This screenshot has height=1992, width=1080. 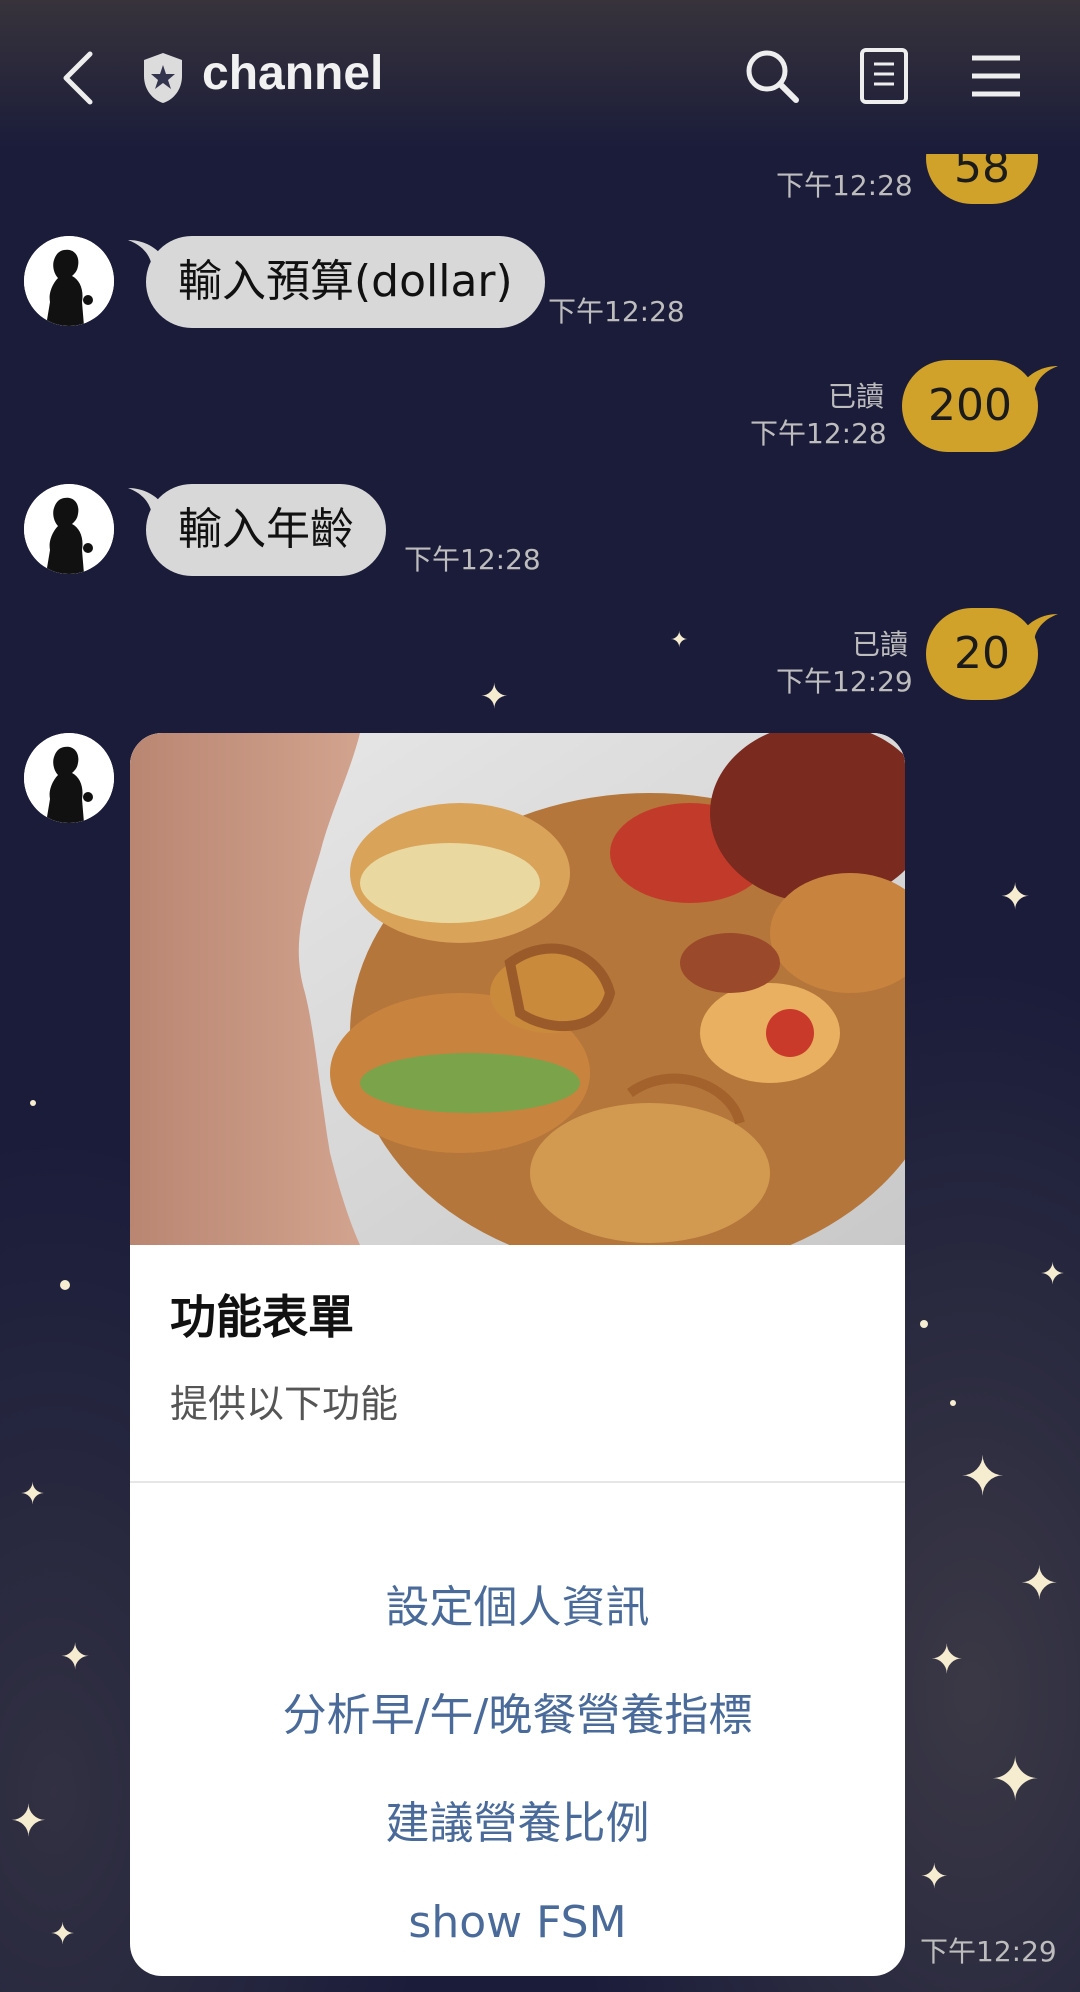 I want to click on incoming-message-bubble: 輸入預算(dollar), so click(x=345, y=282).